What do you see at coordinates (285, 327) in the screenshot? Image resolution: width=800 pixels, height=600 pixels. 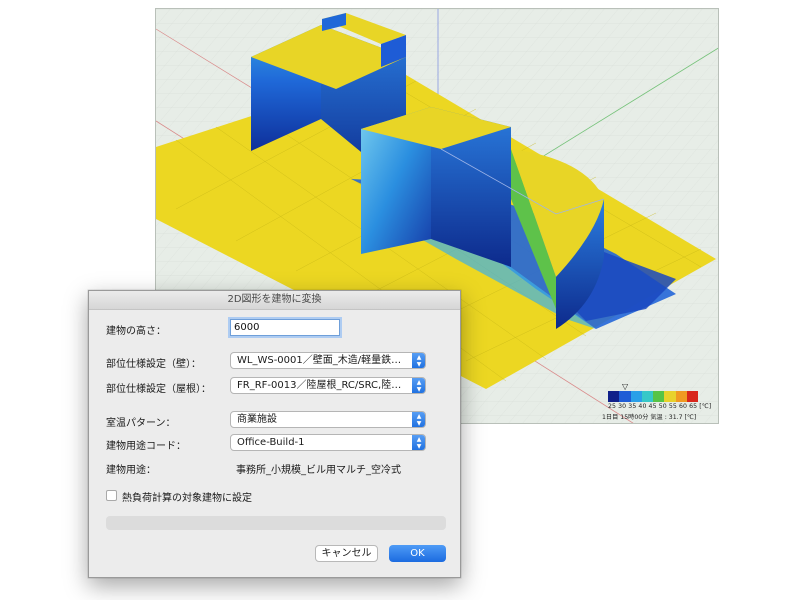 I see `building-height-input` at bounding box center [285, 327].